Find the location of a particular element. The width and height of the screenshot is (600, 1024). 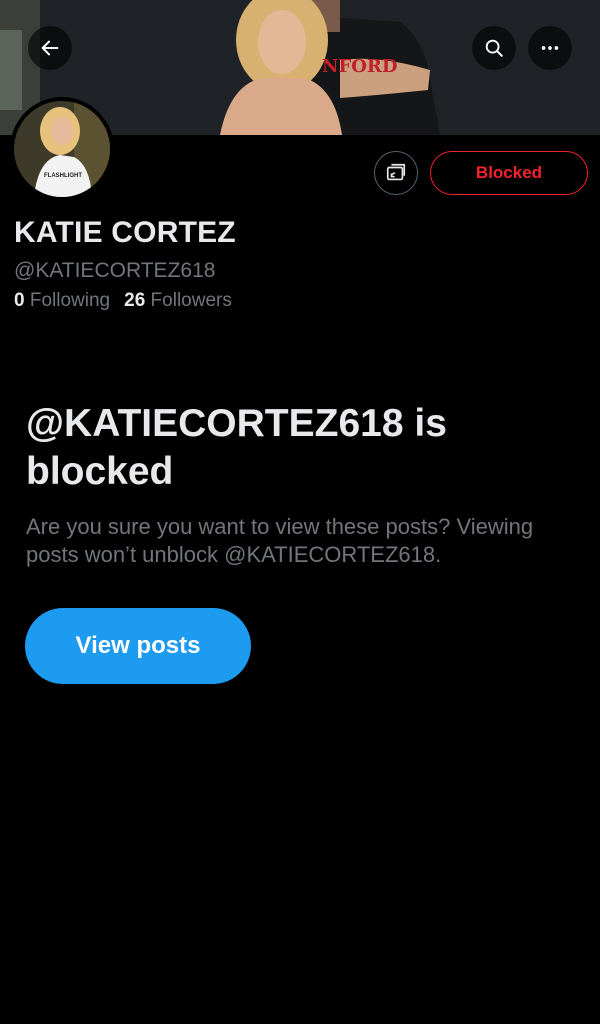

banner-shirt-text: NFORD is located at coordinates (359, 66).